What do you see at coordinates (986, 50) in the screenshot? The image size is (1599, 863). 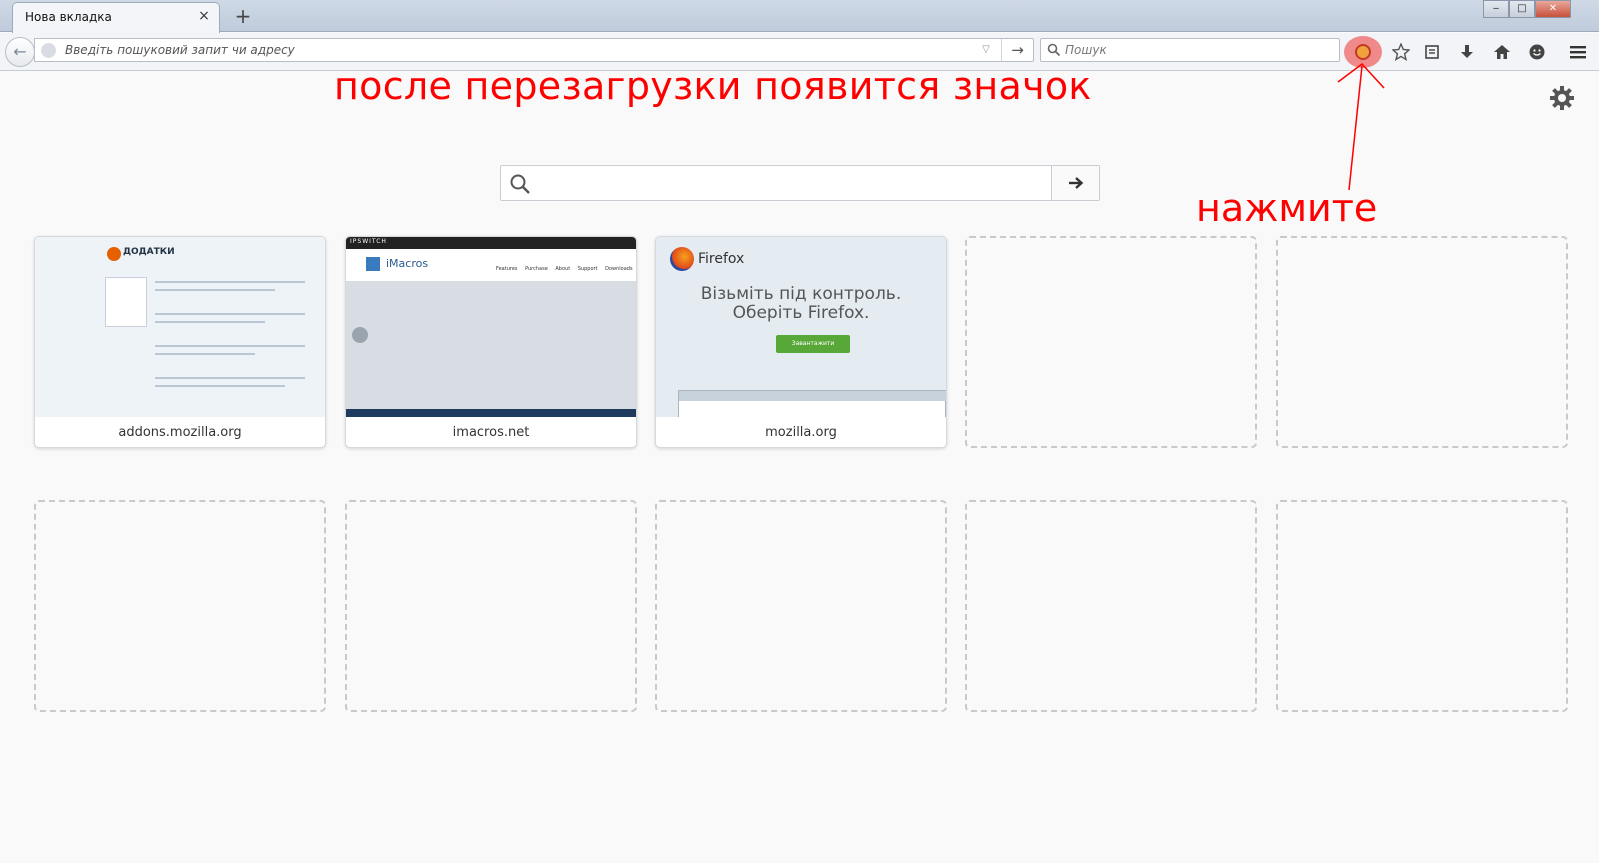 I see `history-dropdown-icon: ▽` at bounding box center [986, 50].